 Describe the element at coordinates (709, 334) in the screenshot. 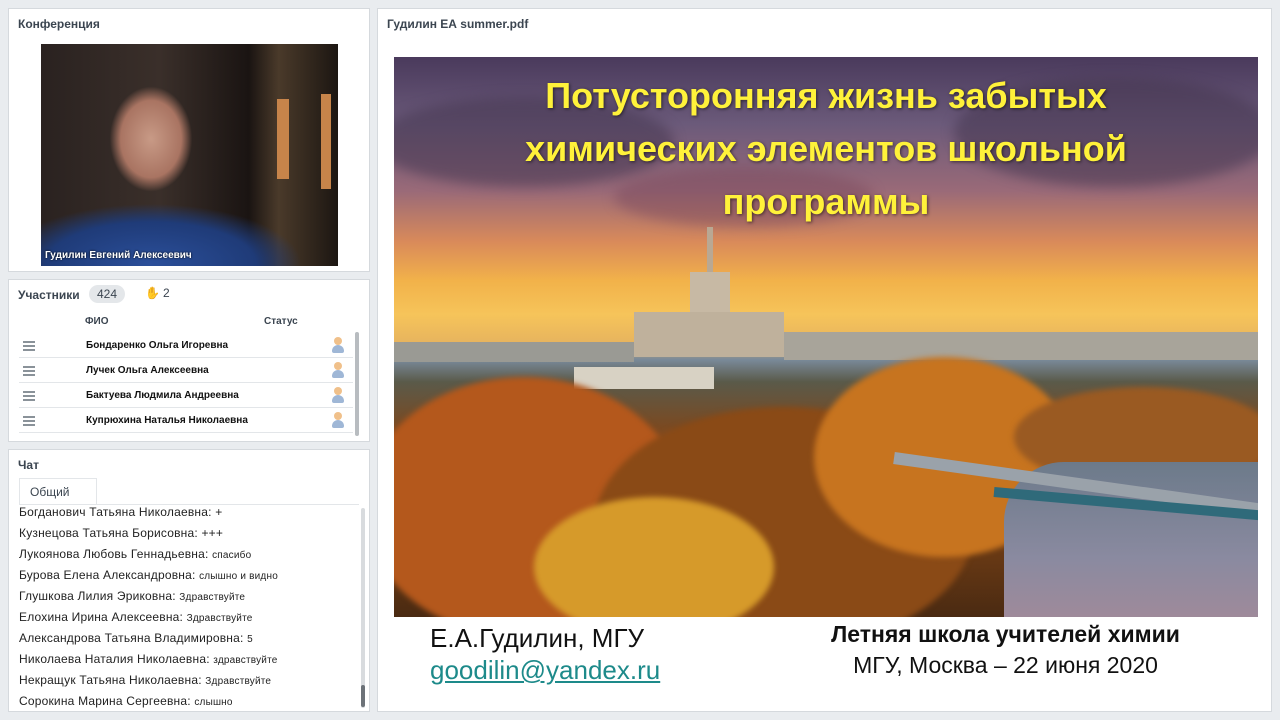

I see `university-building` at that location.